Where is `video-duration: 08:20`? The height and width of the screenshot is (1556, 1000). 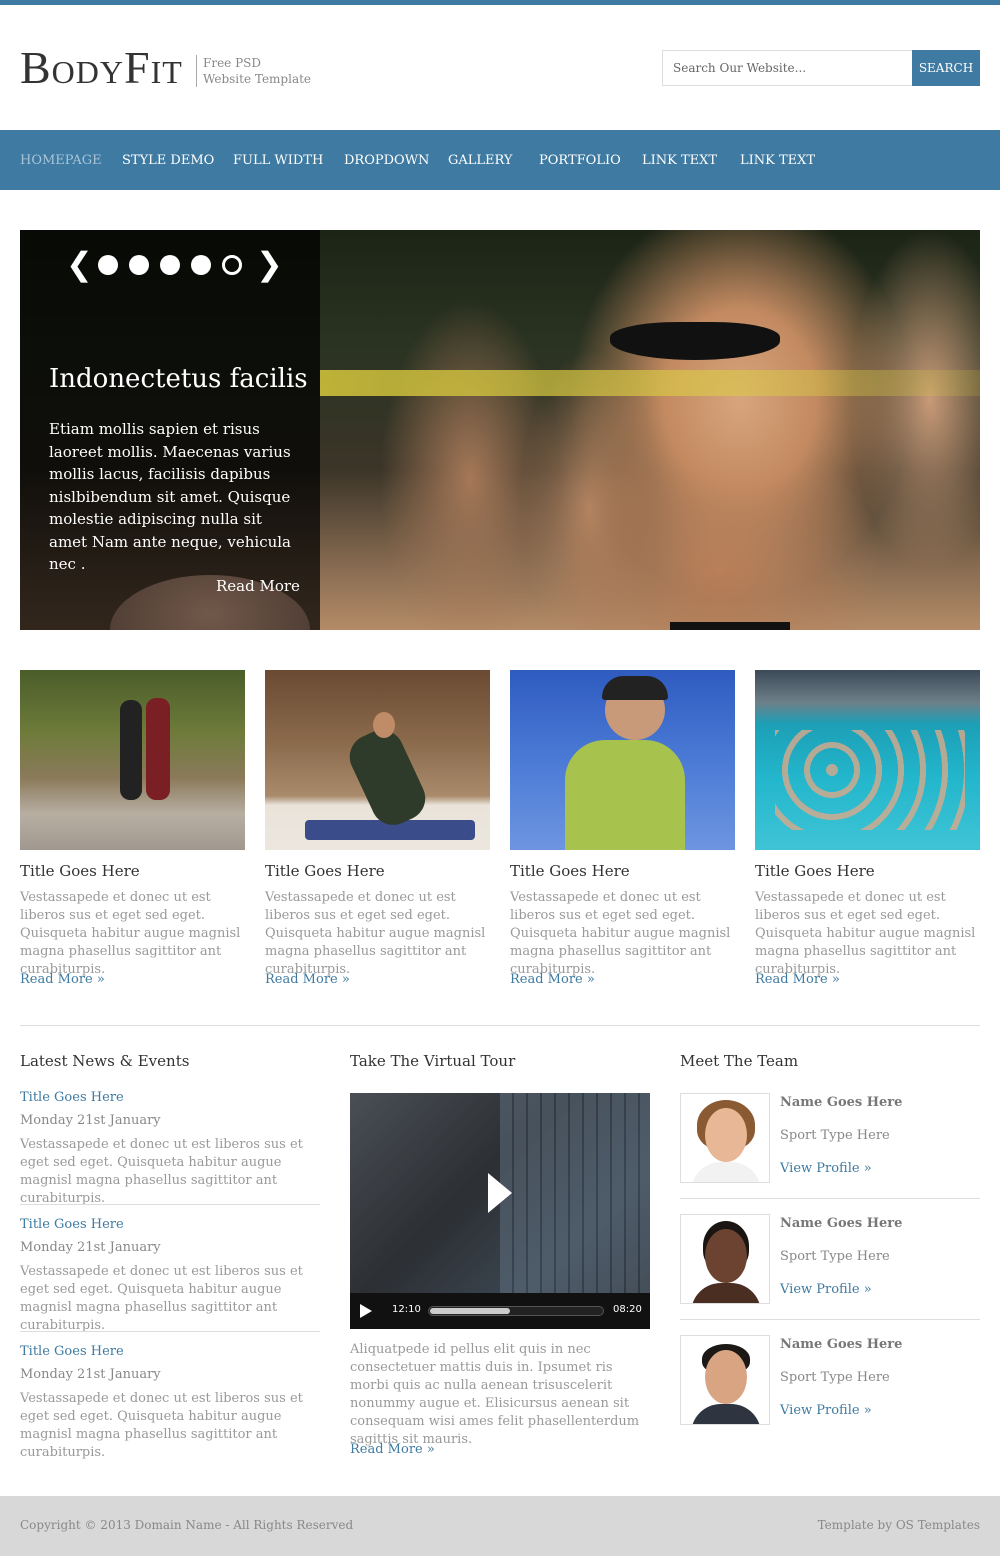
video-duration: 08:20 is located at coordinates (627, 1309).